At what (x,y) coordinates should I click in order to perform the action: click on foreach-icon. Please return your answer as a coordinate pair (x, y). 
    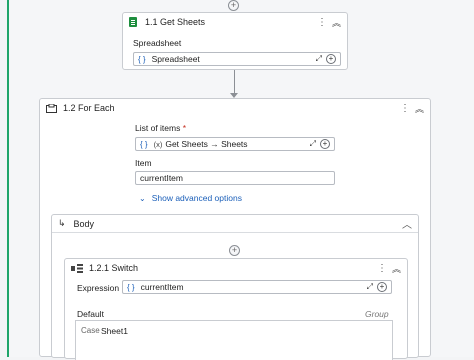
    Looking at the image, I should click on (51, 108).